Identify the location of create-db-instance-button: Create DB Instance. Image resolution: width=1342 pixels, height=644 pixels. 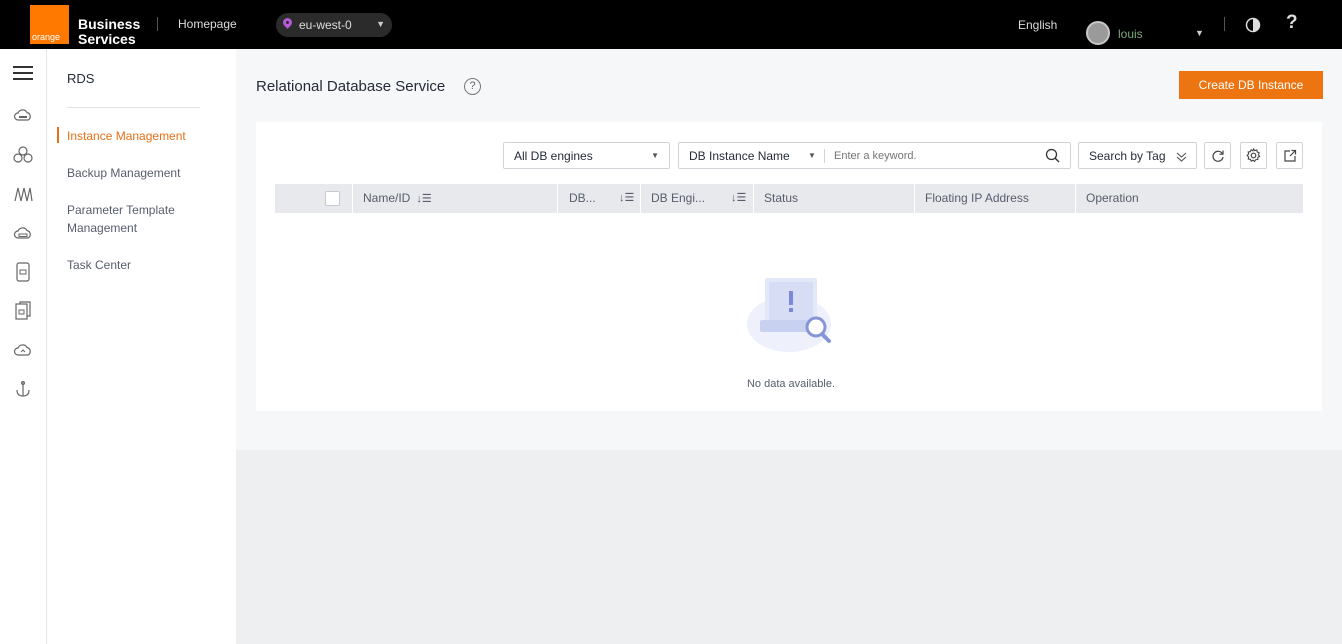
(1251, 85).